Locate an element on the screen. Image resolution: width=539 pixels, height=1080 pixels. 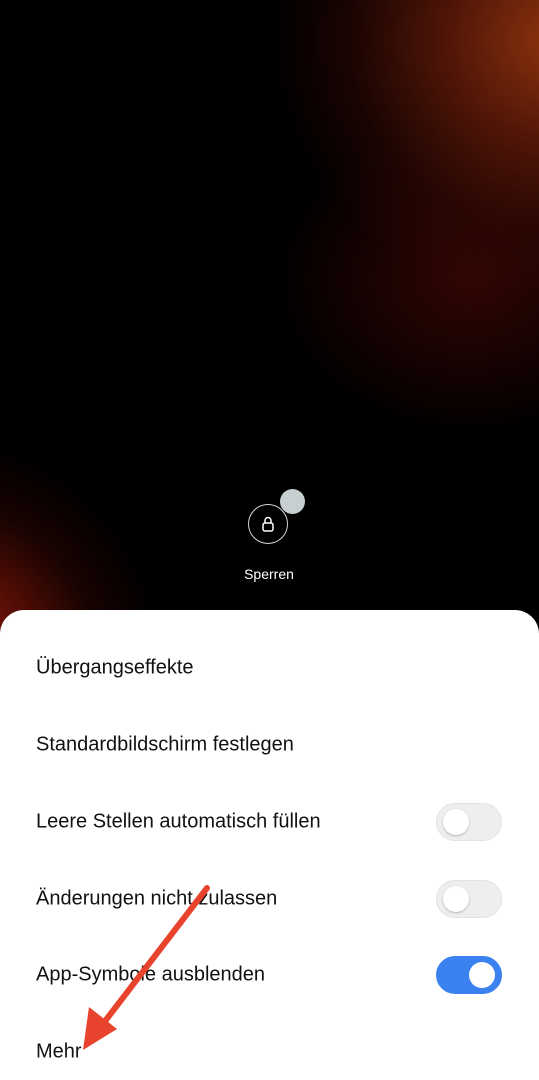
autofill-gaps-toggle is located at coordinates (469, 822).